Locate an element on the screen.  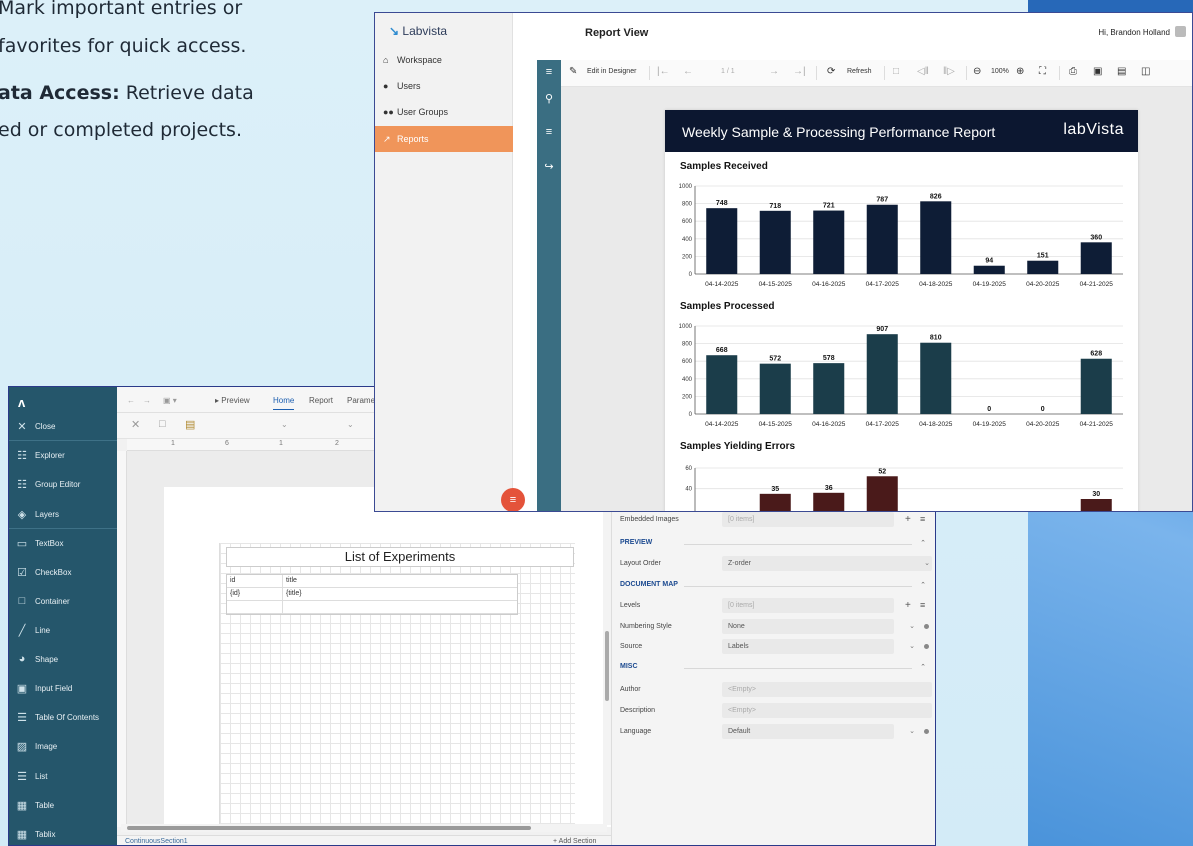
prop-value: Z-order is located at coordinates (827, 563).